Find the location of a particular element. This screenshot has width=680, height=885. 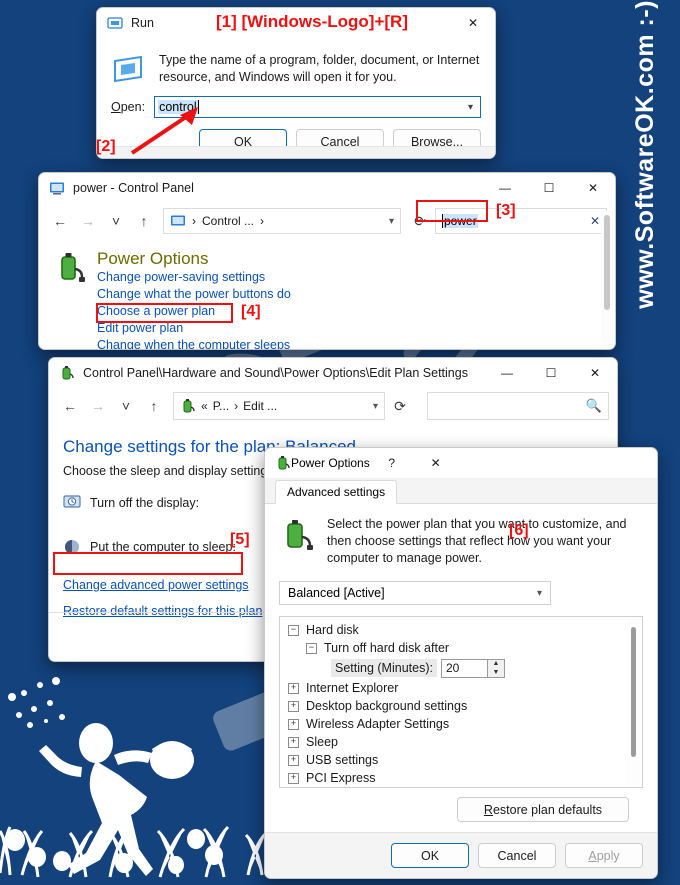

back-button: ← is located at coordinates (60, 221).